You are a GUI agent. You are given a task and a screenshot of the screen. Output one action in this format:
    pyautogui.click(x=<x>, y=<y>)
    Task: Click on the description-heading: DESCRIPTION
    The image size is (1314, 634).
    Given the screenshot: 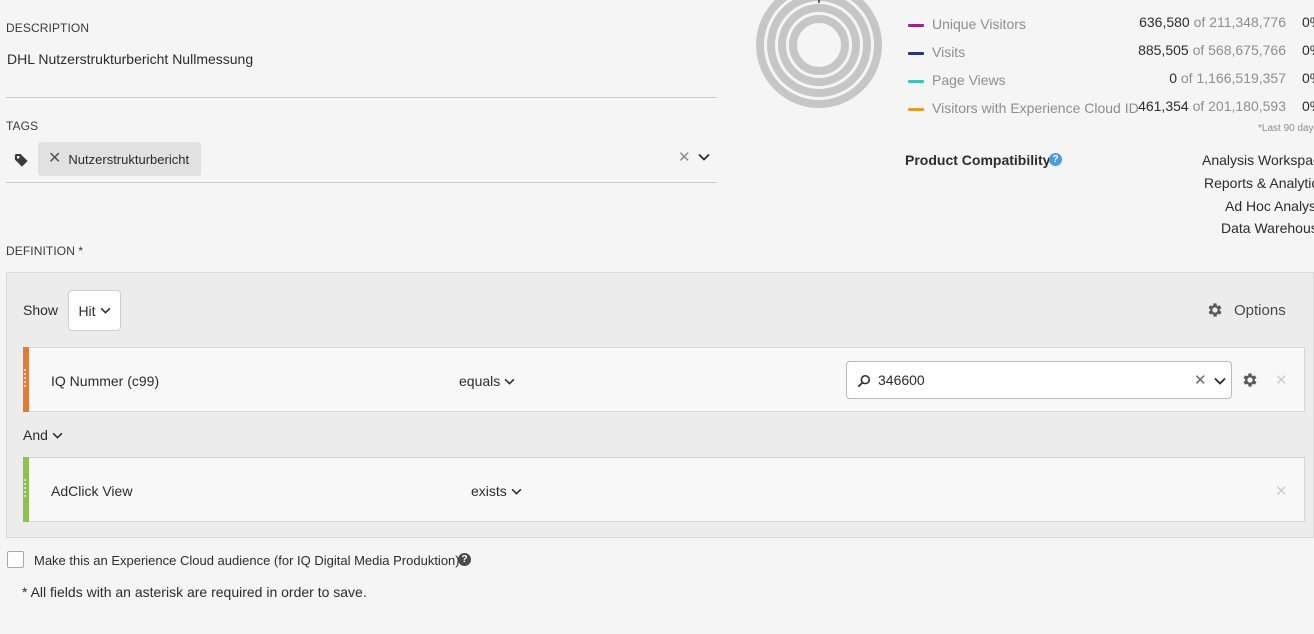 What is the action you would take?
    pyautogui.click(x=48, y=28)
    